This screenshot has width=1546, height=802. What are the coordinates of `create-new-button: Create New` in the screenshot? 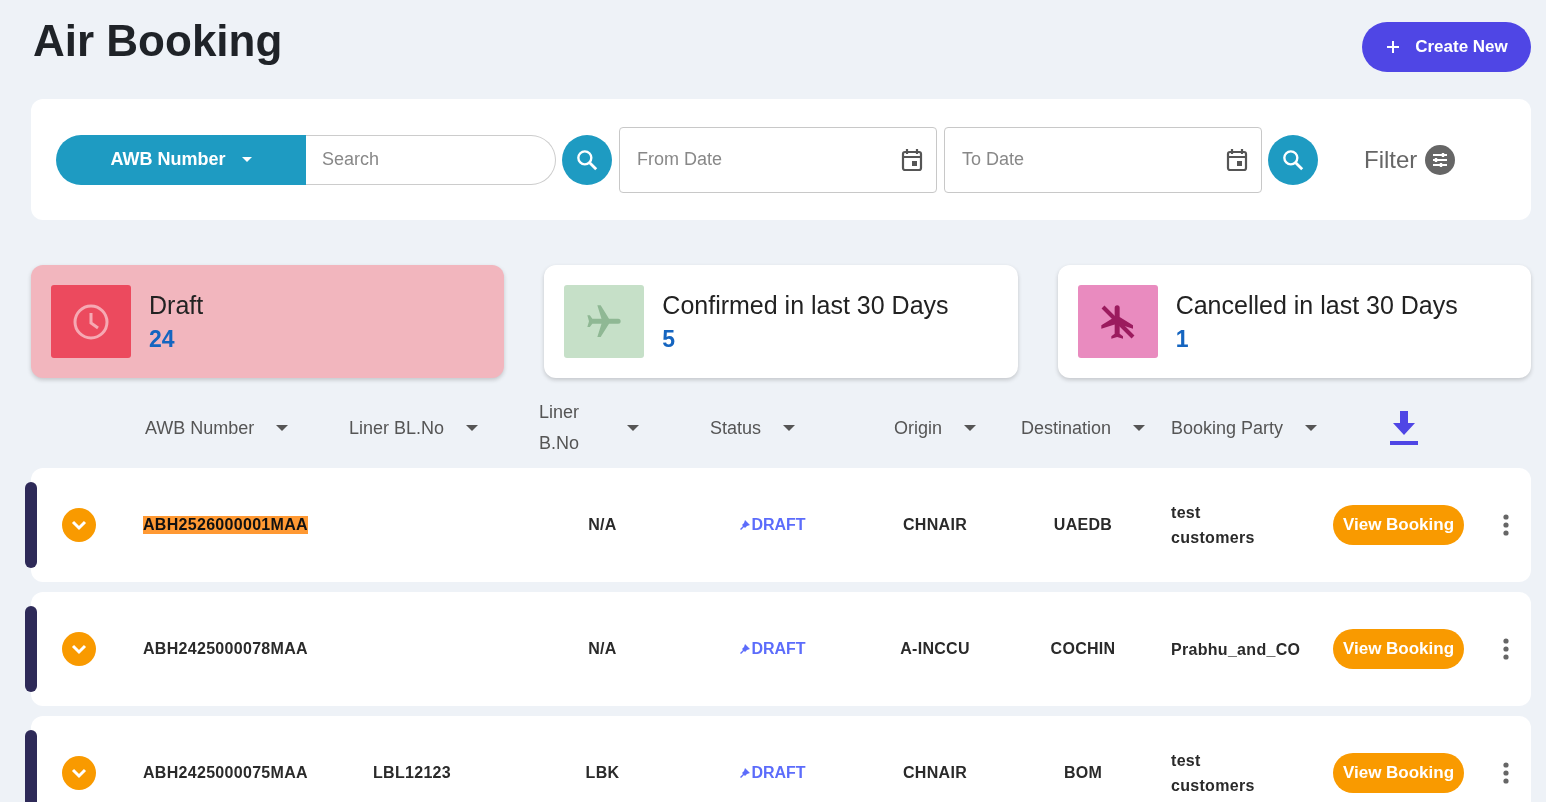 It's located at (1446, 47).